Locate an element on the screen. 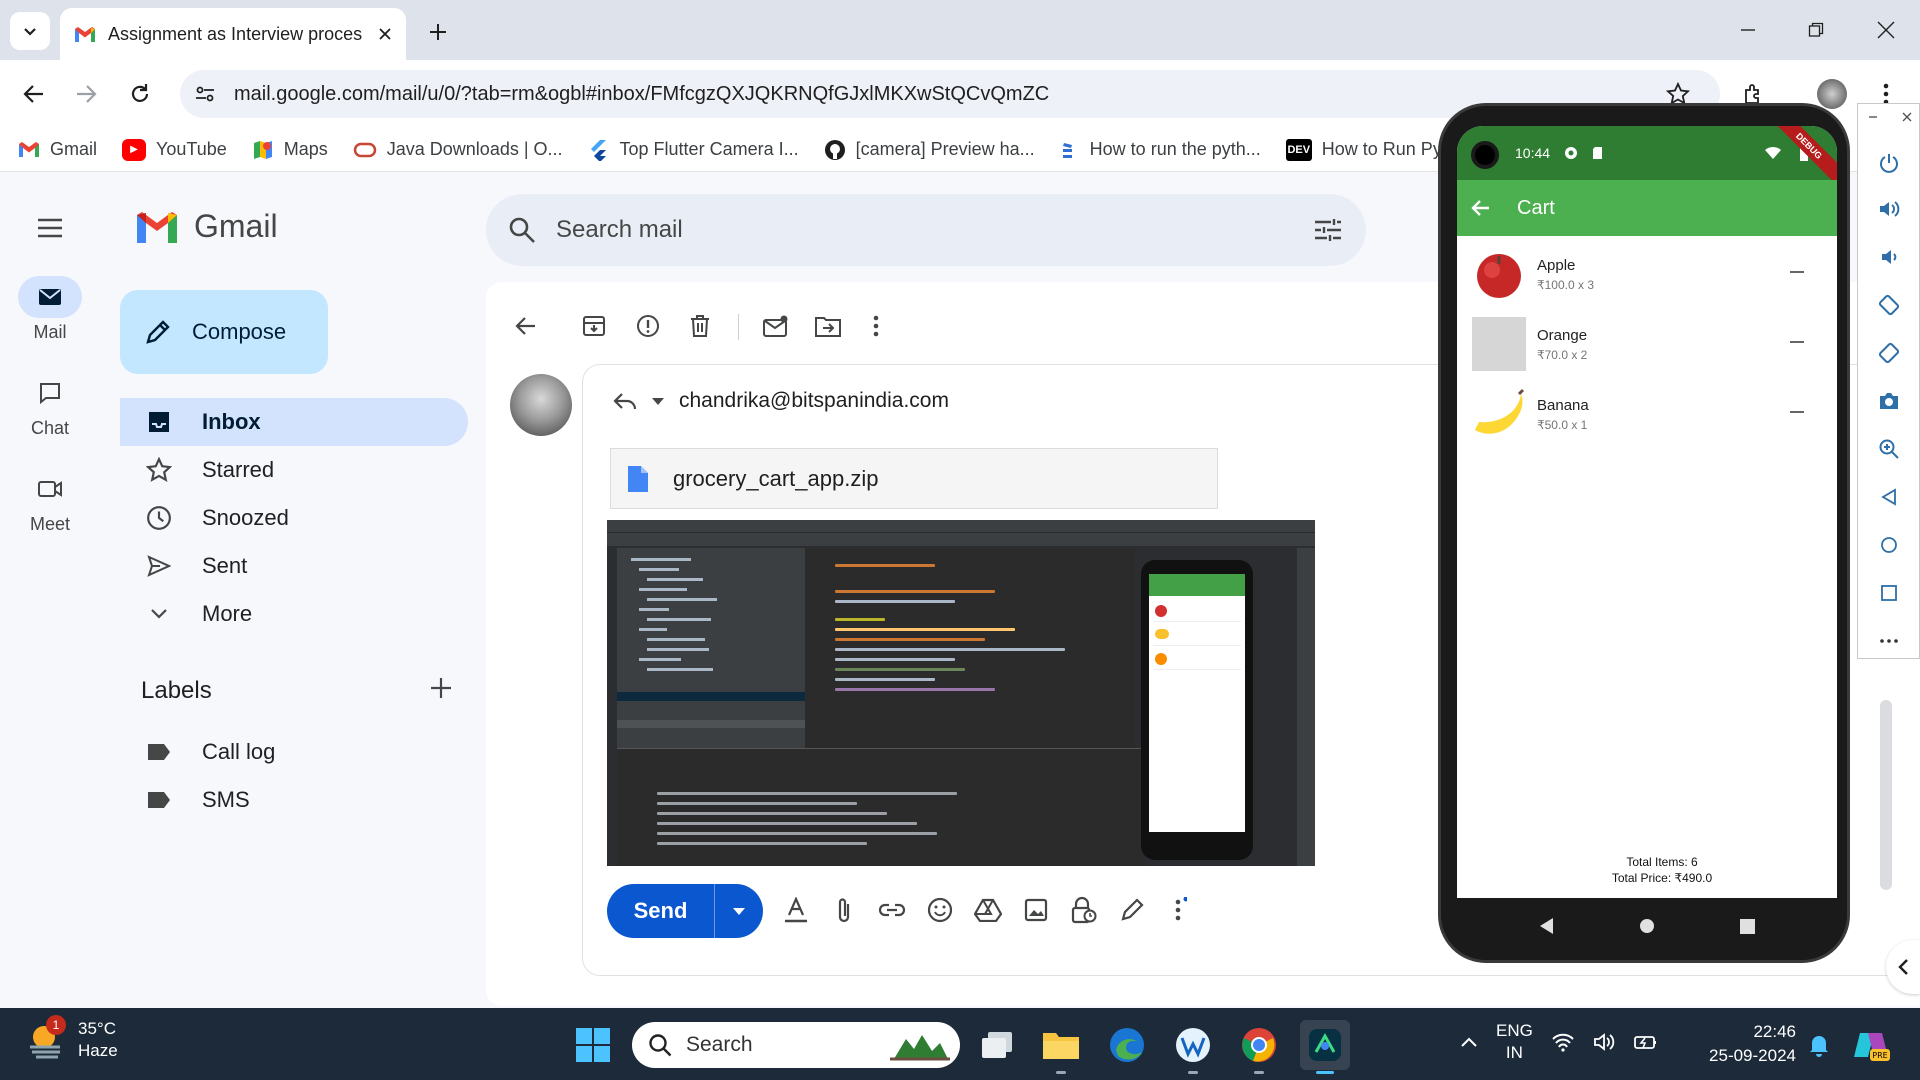 Image resolution: width=1920 pixels, height=1080 pixels. tab-search-button is located at coordinates (30, 31).